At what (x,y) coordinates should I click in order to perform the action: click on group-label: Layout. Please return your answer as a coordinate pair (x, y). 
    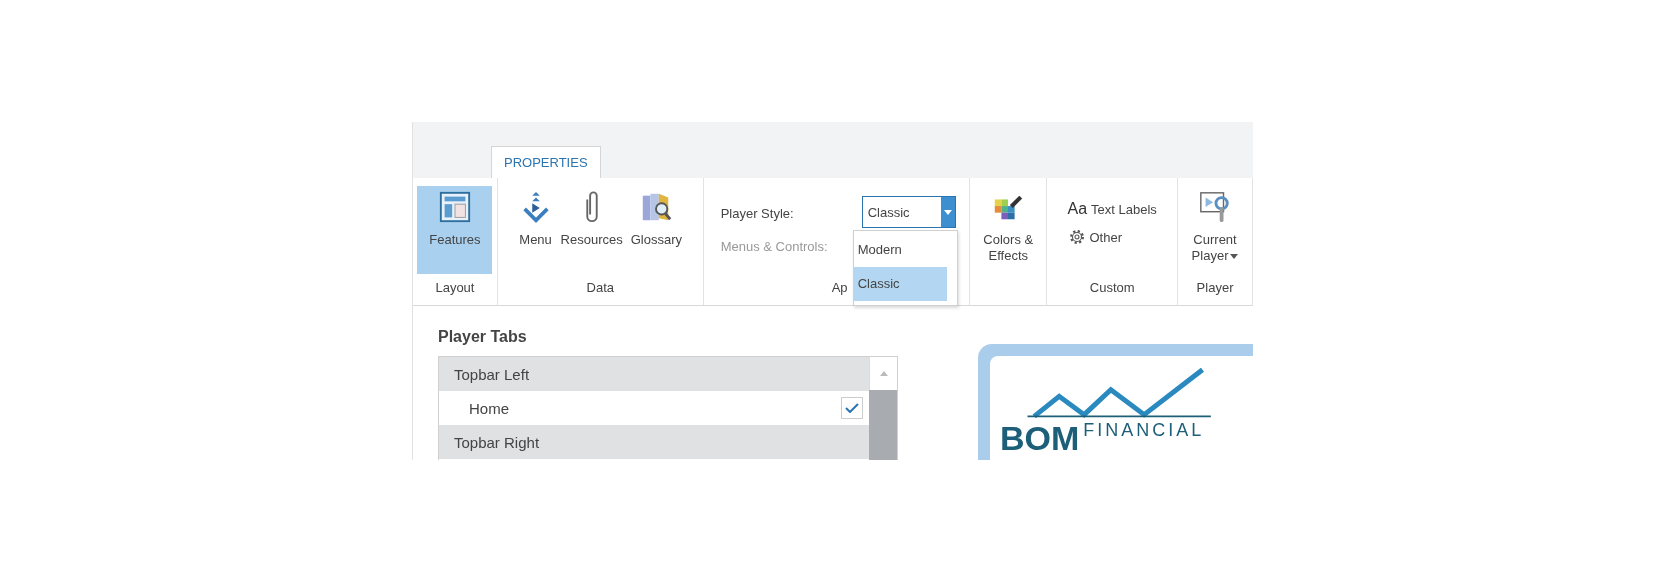
    Looking at the image, I should click on (455, 288).